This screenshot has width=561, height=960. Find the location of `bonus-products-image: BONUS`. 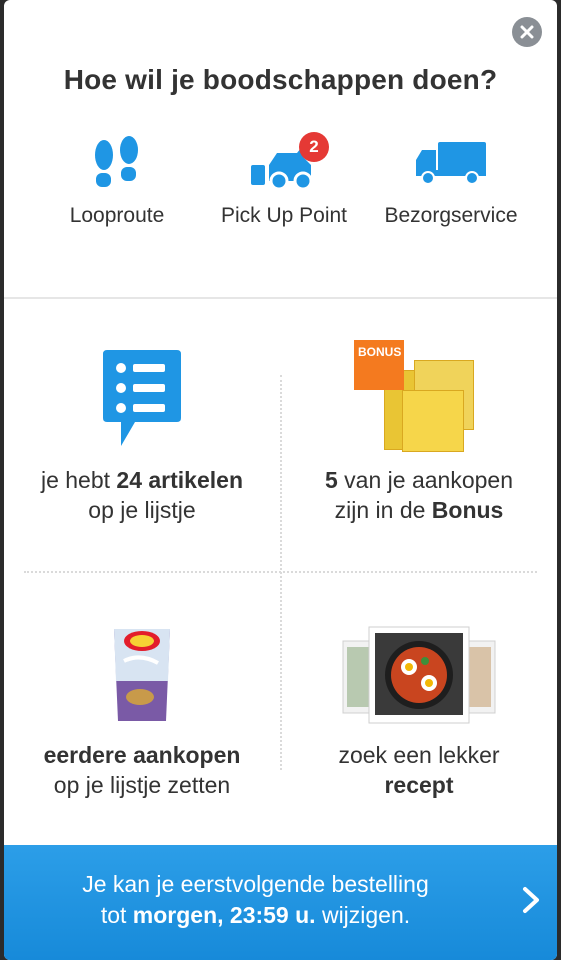

bonus-products-image: BONUS is located at coordinates (419, 400).